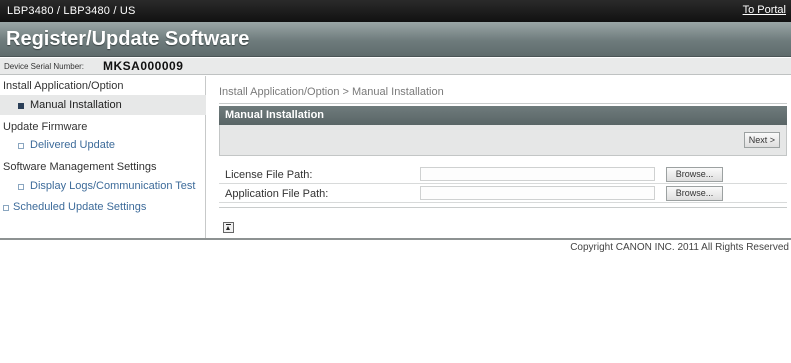 The image size is (791, 363). I want to click on sidebar-item-update-firmware: Update Firmware, so click(103, 127).